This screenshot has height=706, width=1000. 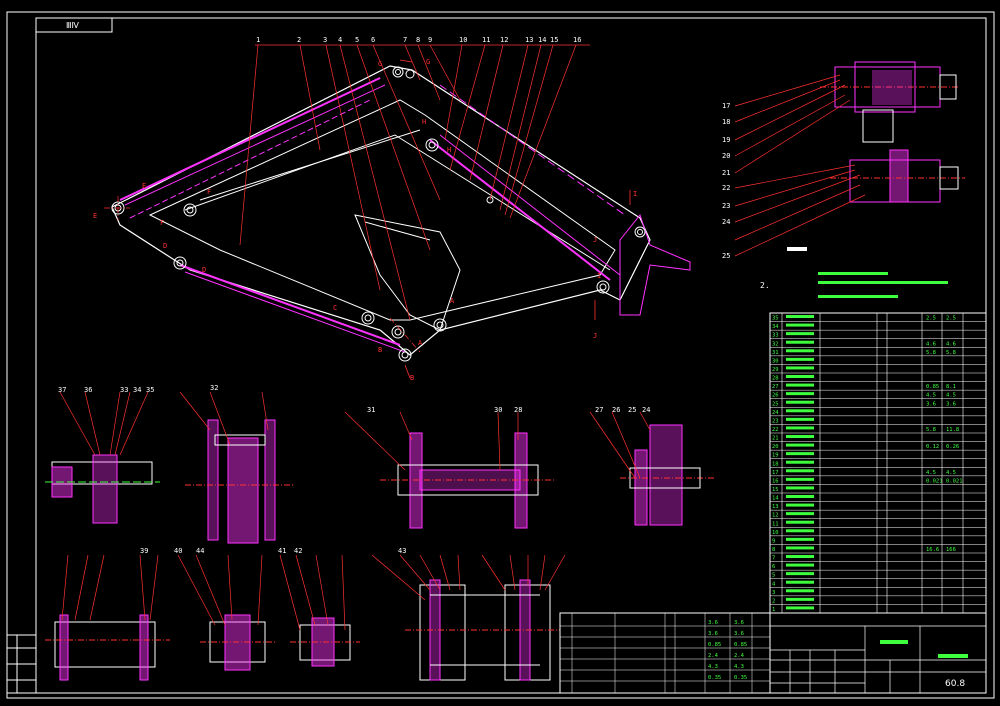 I want to click on parts-row-value-b: 11.8, so click(x=952, y=430).